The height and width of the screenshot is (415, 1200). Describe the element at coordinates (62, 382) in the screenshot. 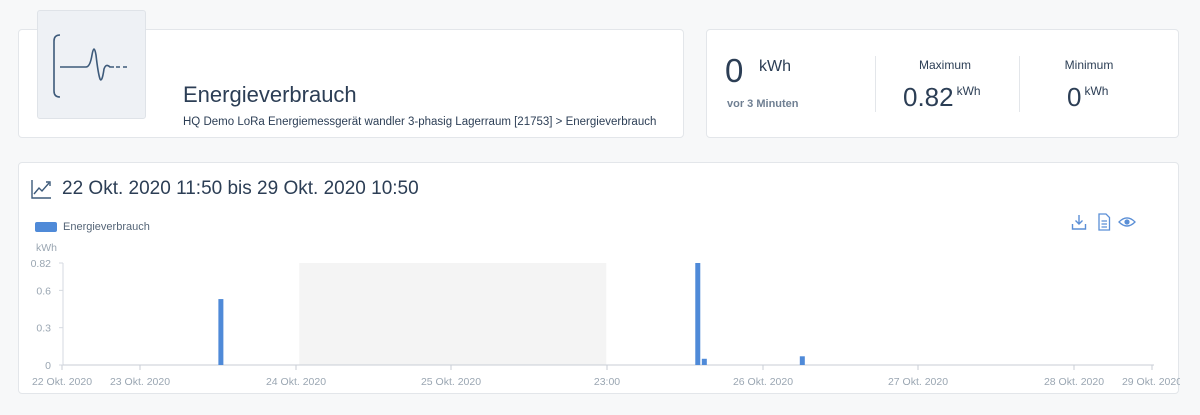

I see `x-tick-label: 22 Okt. 2020` at that location.